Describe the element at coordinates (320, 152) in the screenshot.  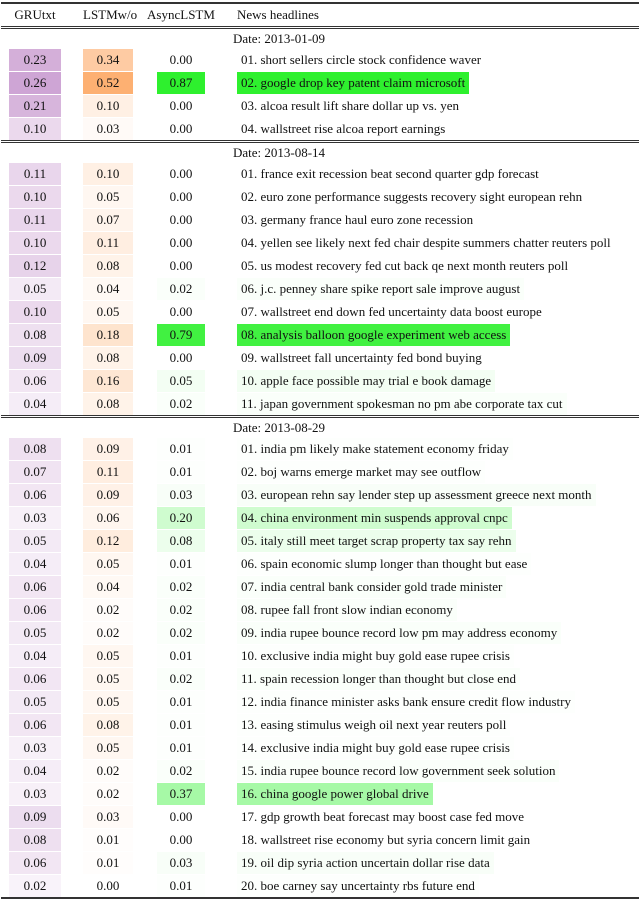
I see `section-date: Date: 2013-08-14` at that location.